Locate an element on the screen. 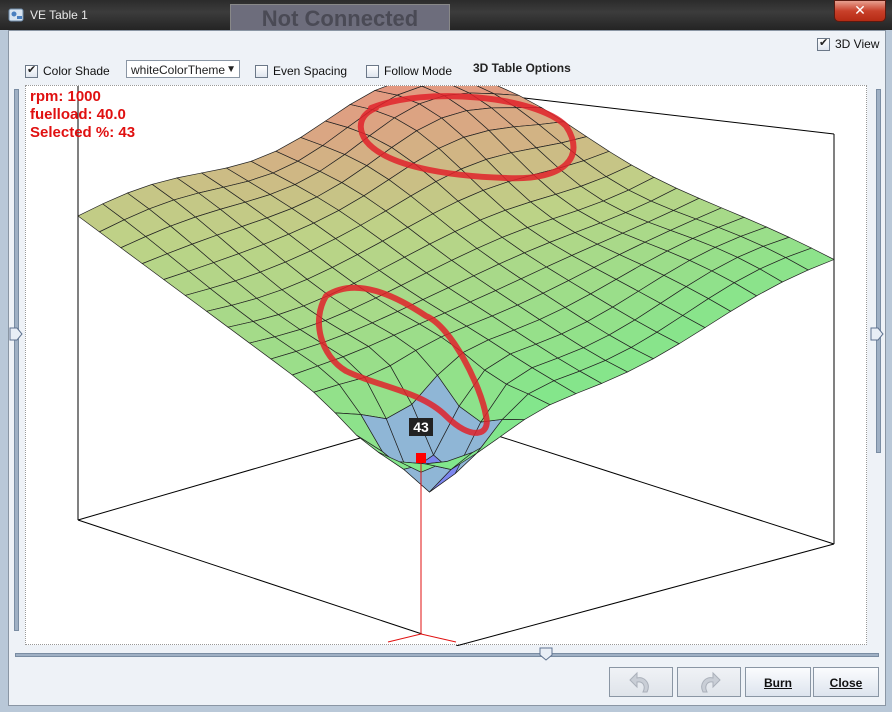 The image size is (892, 712). burn-button-label: Burn is located at coordinates (778, 683).